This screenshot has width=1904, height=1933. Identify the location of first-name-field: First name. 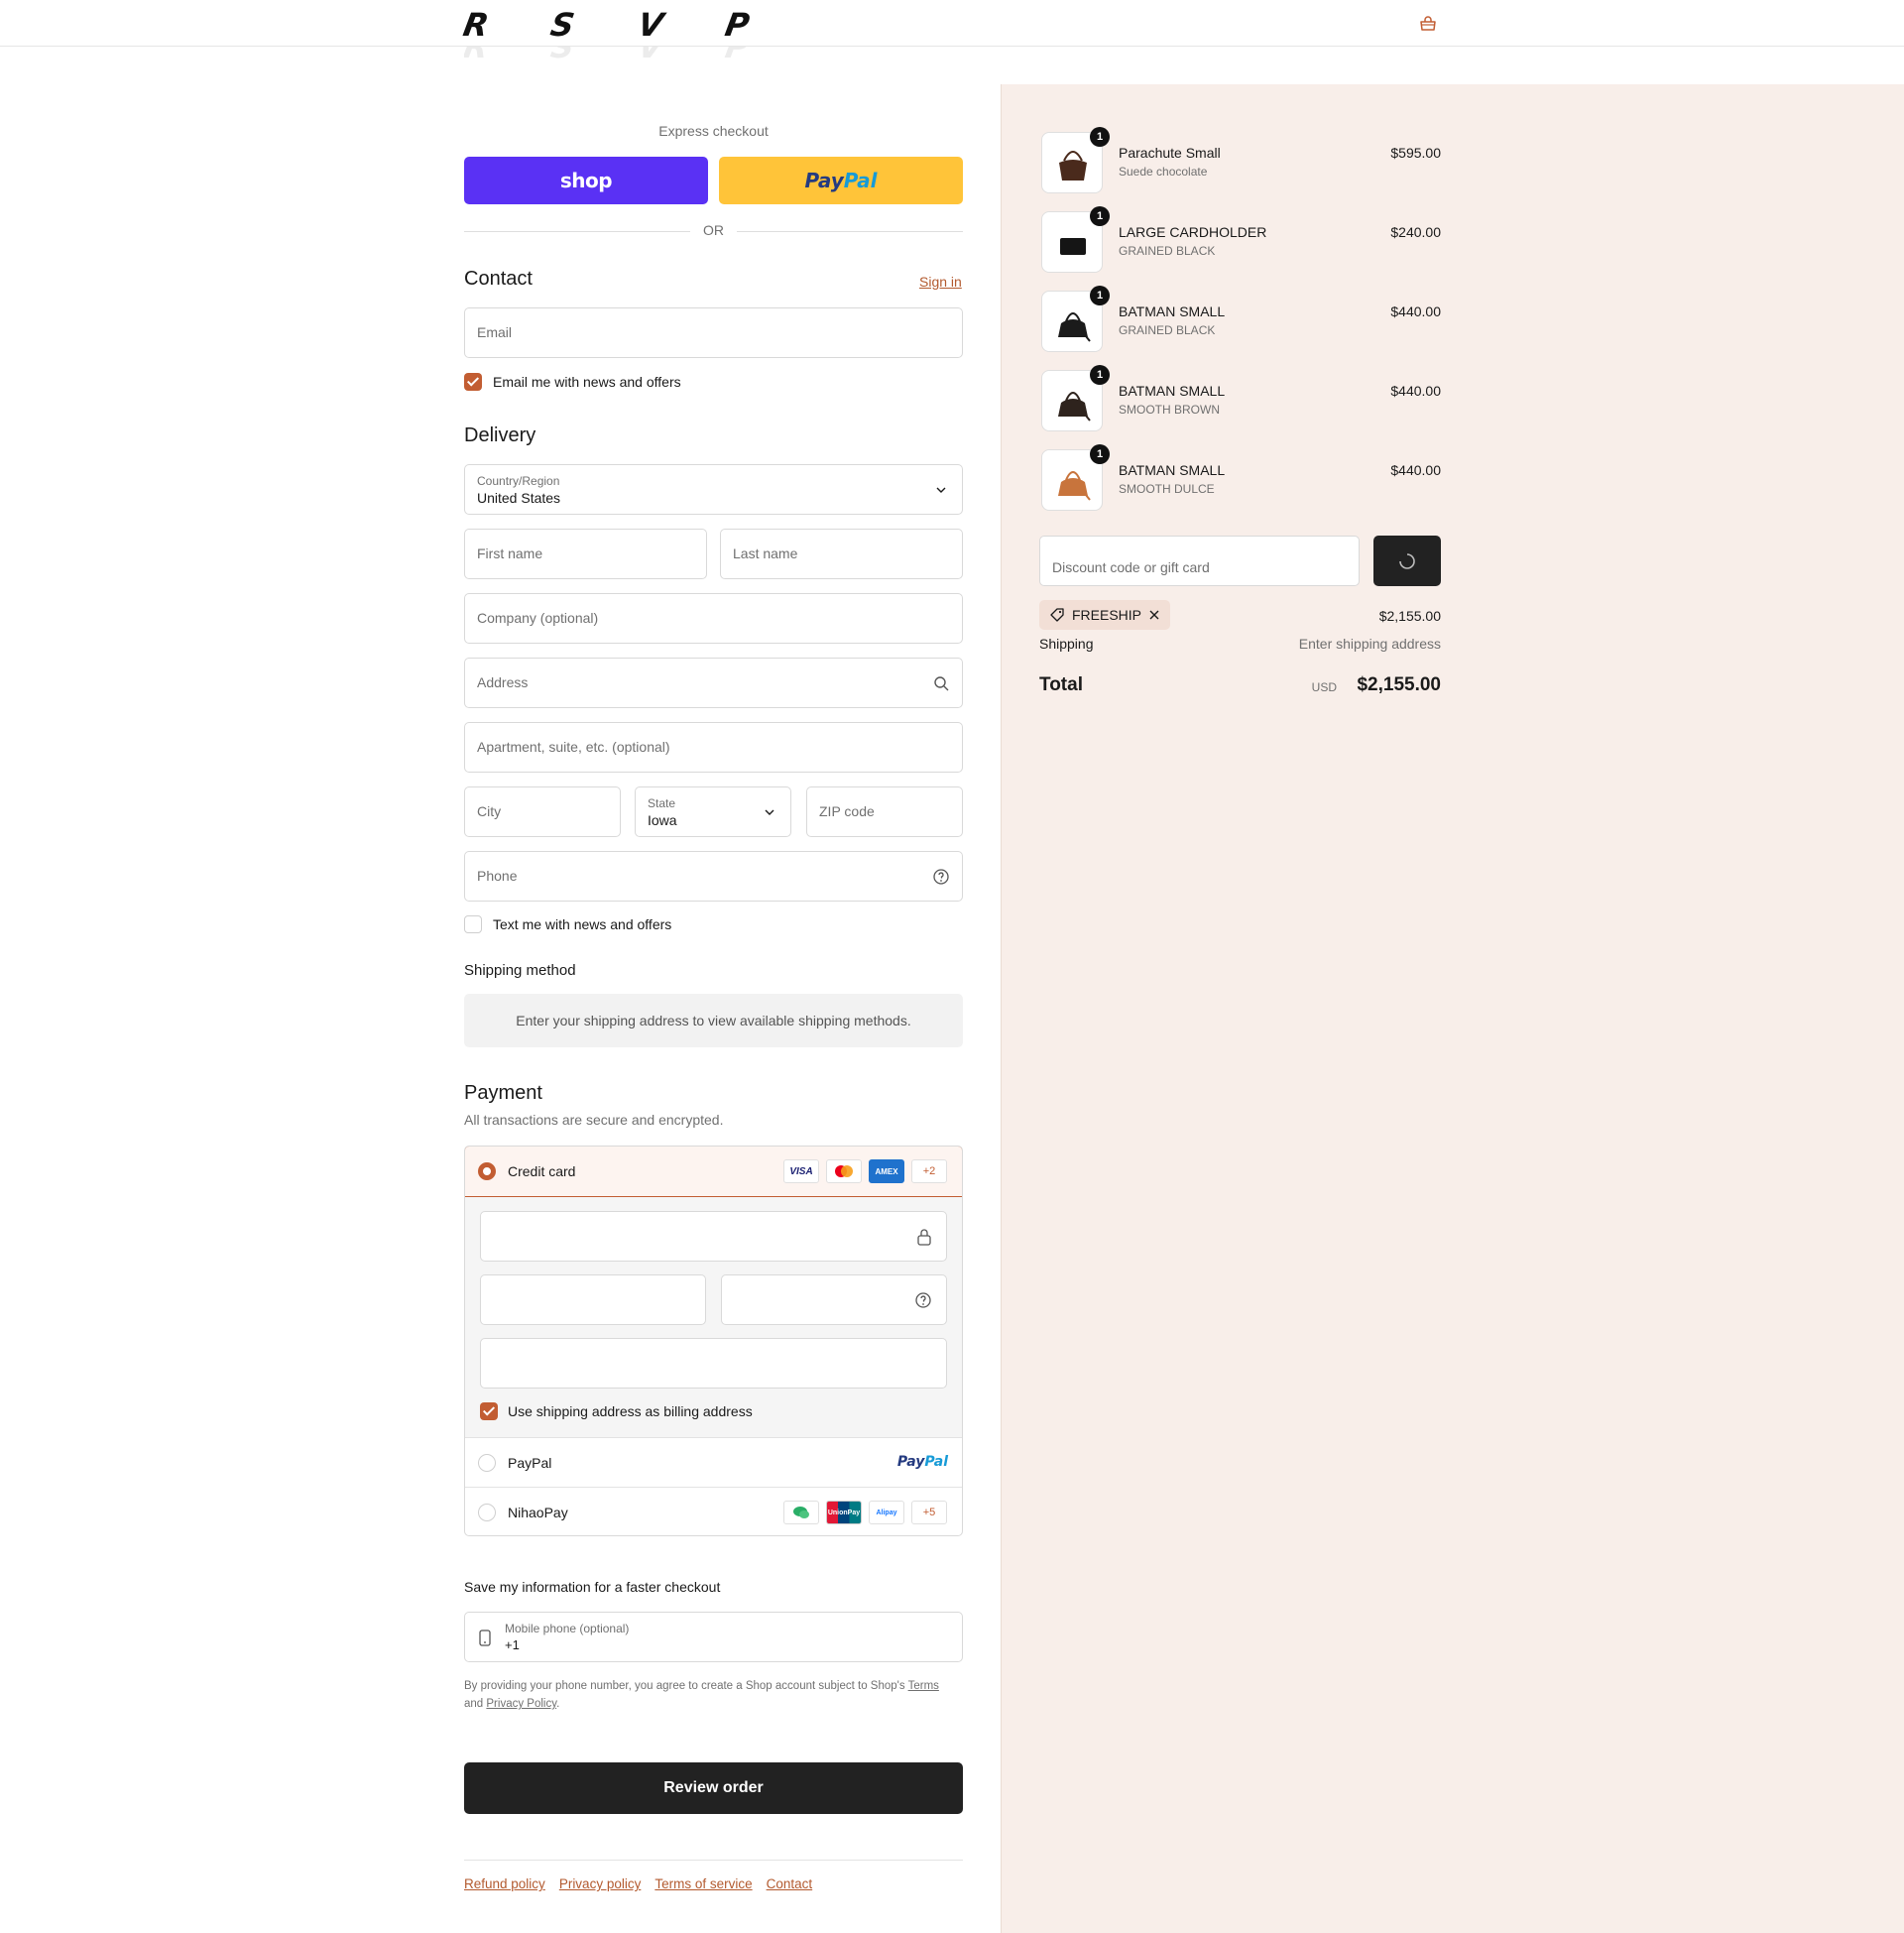
(585, 554).